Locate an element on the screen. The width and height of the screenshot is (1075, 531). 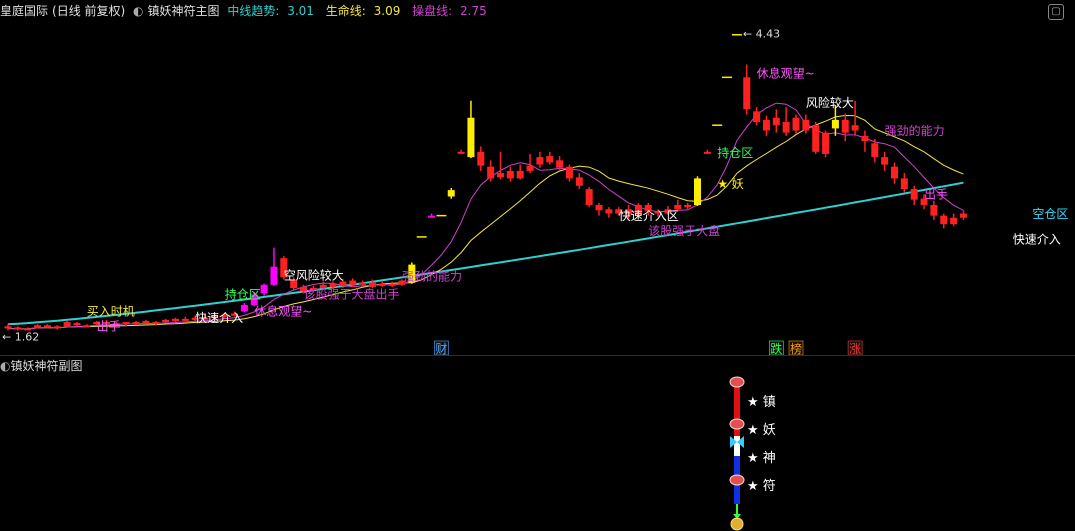
low-price-label: ← 1.62 is located at coordinates (20, 337).